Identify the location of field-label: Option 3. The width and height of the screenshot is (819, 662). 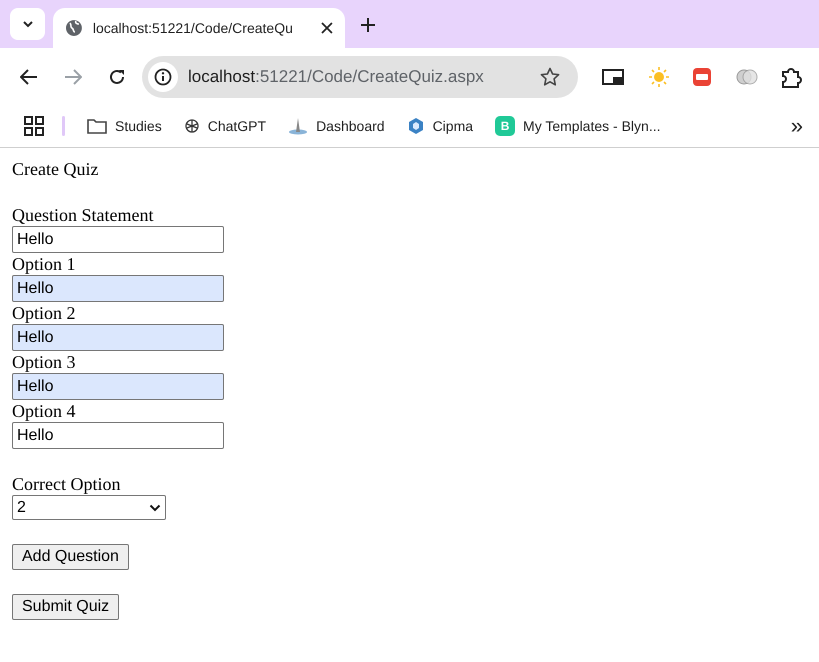
(44, 362).